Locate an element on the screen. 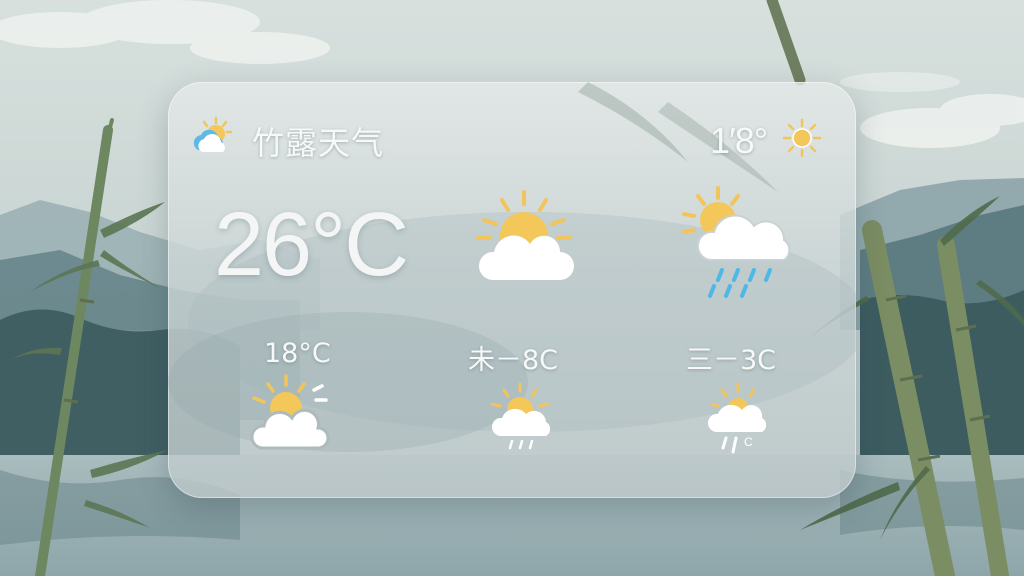 This screenshot has width=1024, height=576. forecast-2-sun-cloud-rain-icon is located at coordinates (520, 416).